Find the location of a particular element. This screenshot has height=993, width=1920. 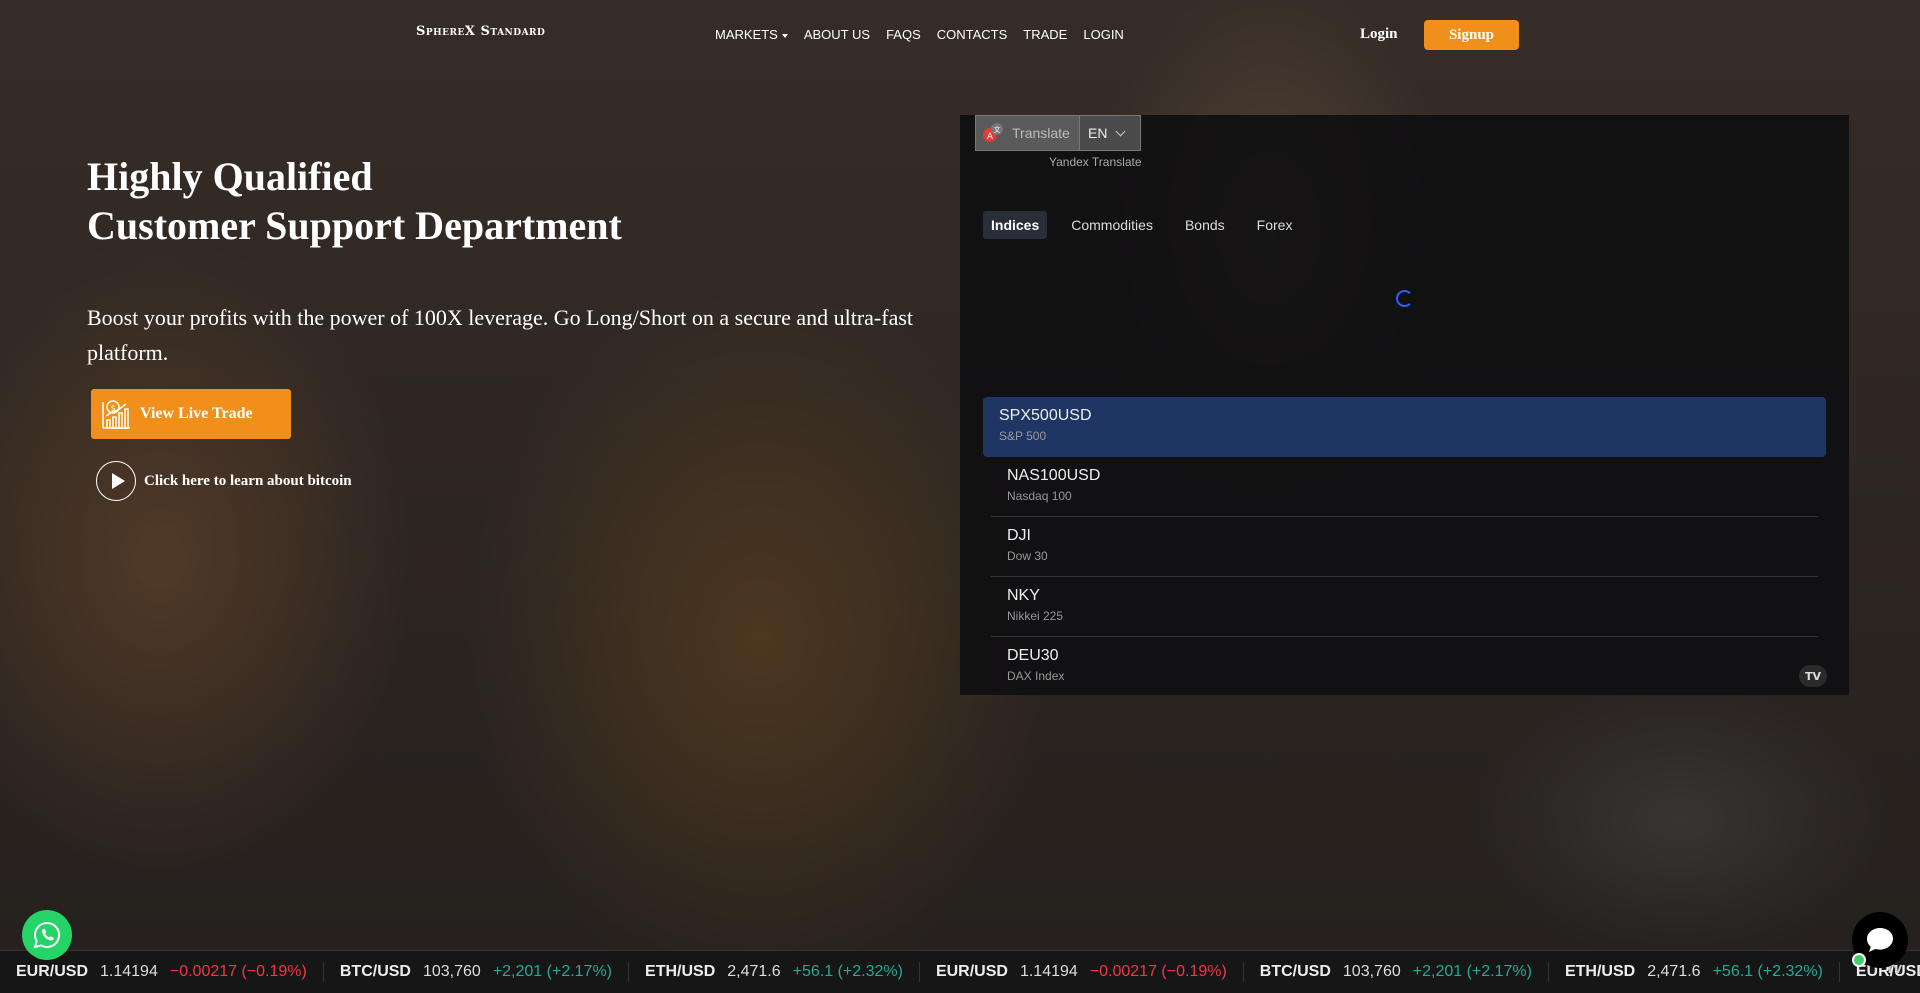

tradingview-logo-icon: TV is located at coordinates (1813, 676).